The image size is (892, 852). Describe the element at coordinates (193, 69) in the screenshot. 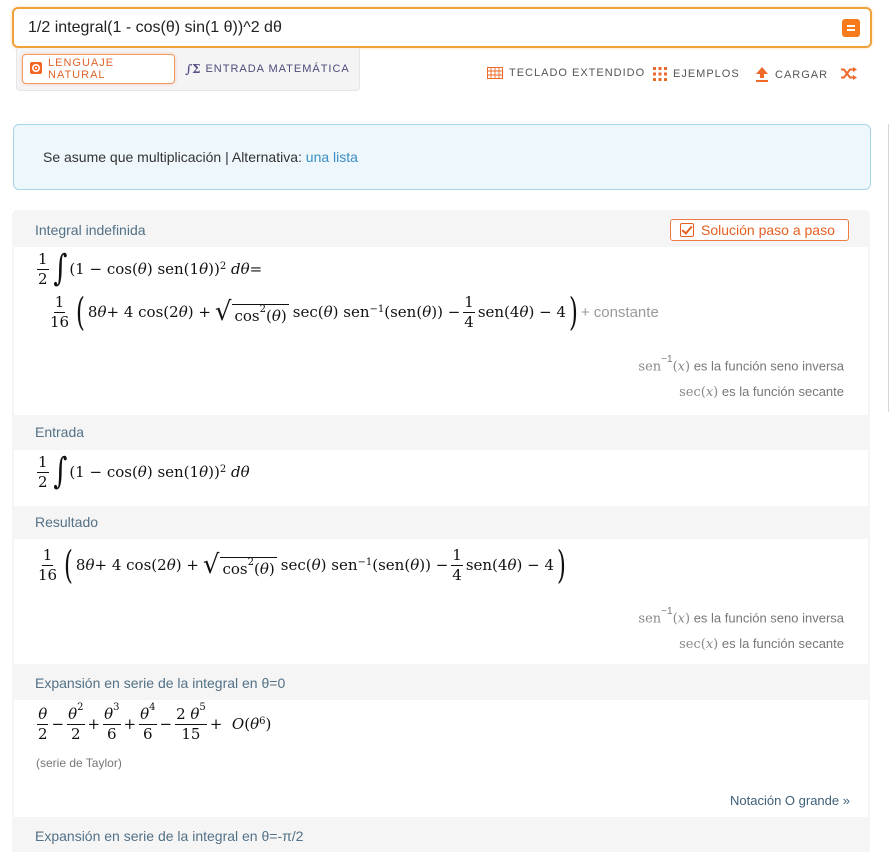

I see `math-input-icon: ∫Σ` at that location.